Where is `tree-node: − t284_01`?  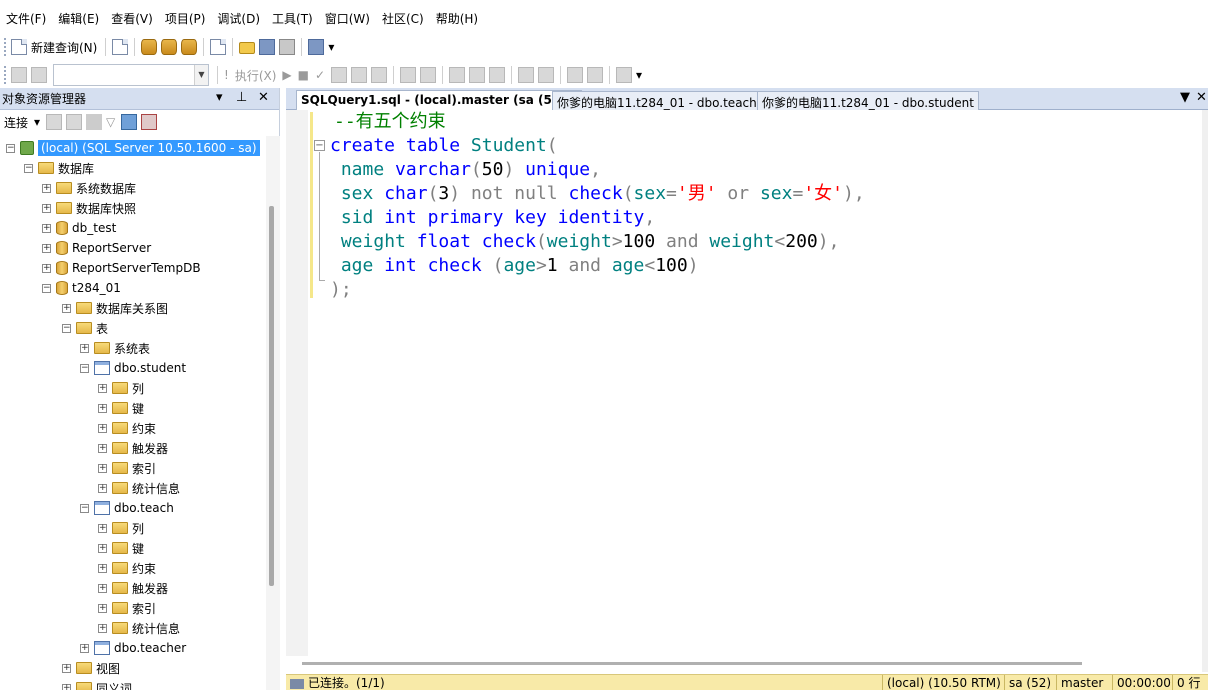 tree-node: − t284_01 is located at coordinates (81, 288).